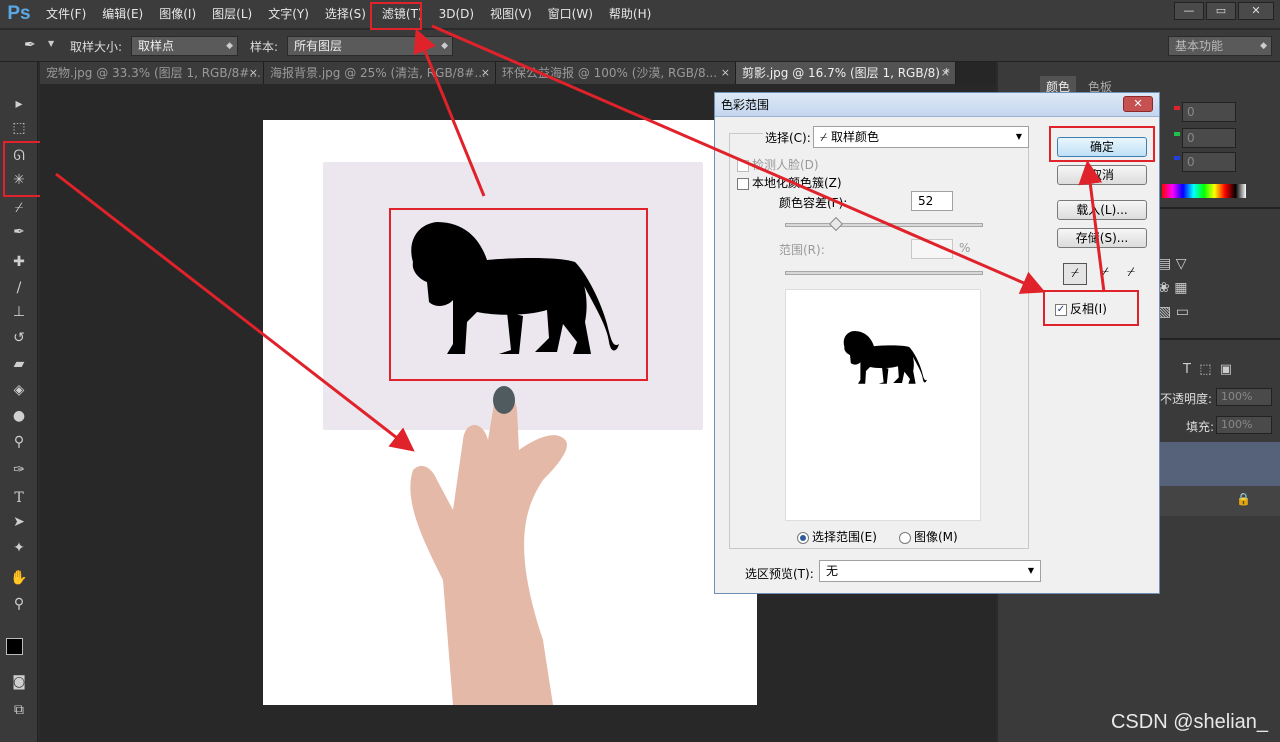 This screenshot has width=1280, height=742. Describe the element at coordinates (1189, 722) in the screenshot. I see `watermark-text: CSDN @shelian_` at that location.